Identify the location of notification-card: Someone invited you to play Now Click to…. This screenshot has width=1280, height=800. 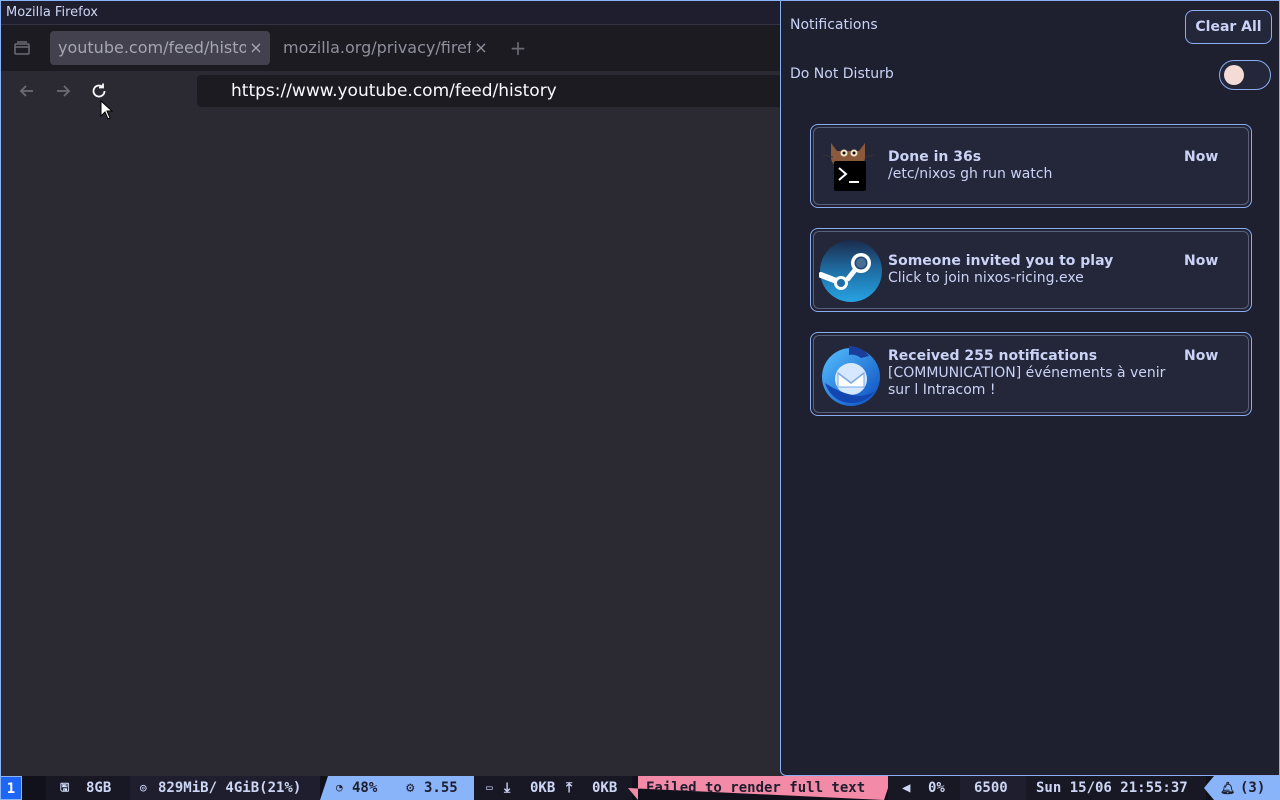
(1031, 270).